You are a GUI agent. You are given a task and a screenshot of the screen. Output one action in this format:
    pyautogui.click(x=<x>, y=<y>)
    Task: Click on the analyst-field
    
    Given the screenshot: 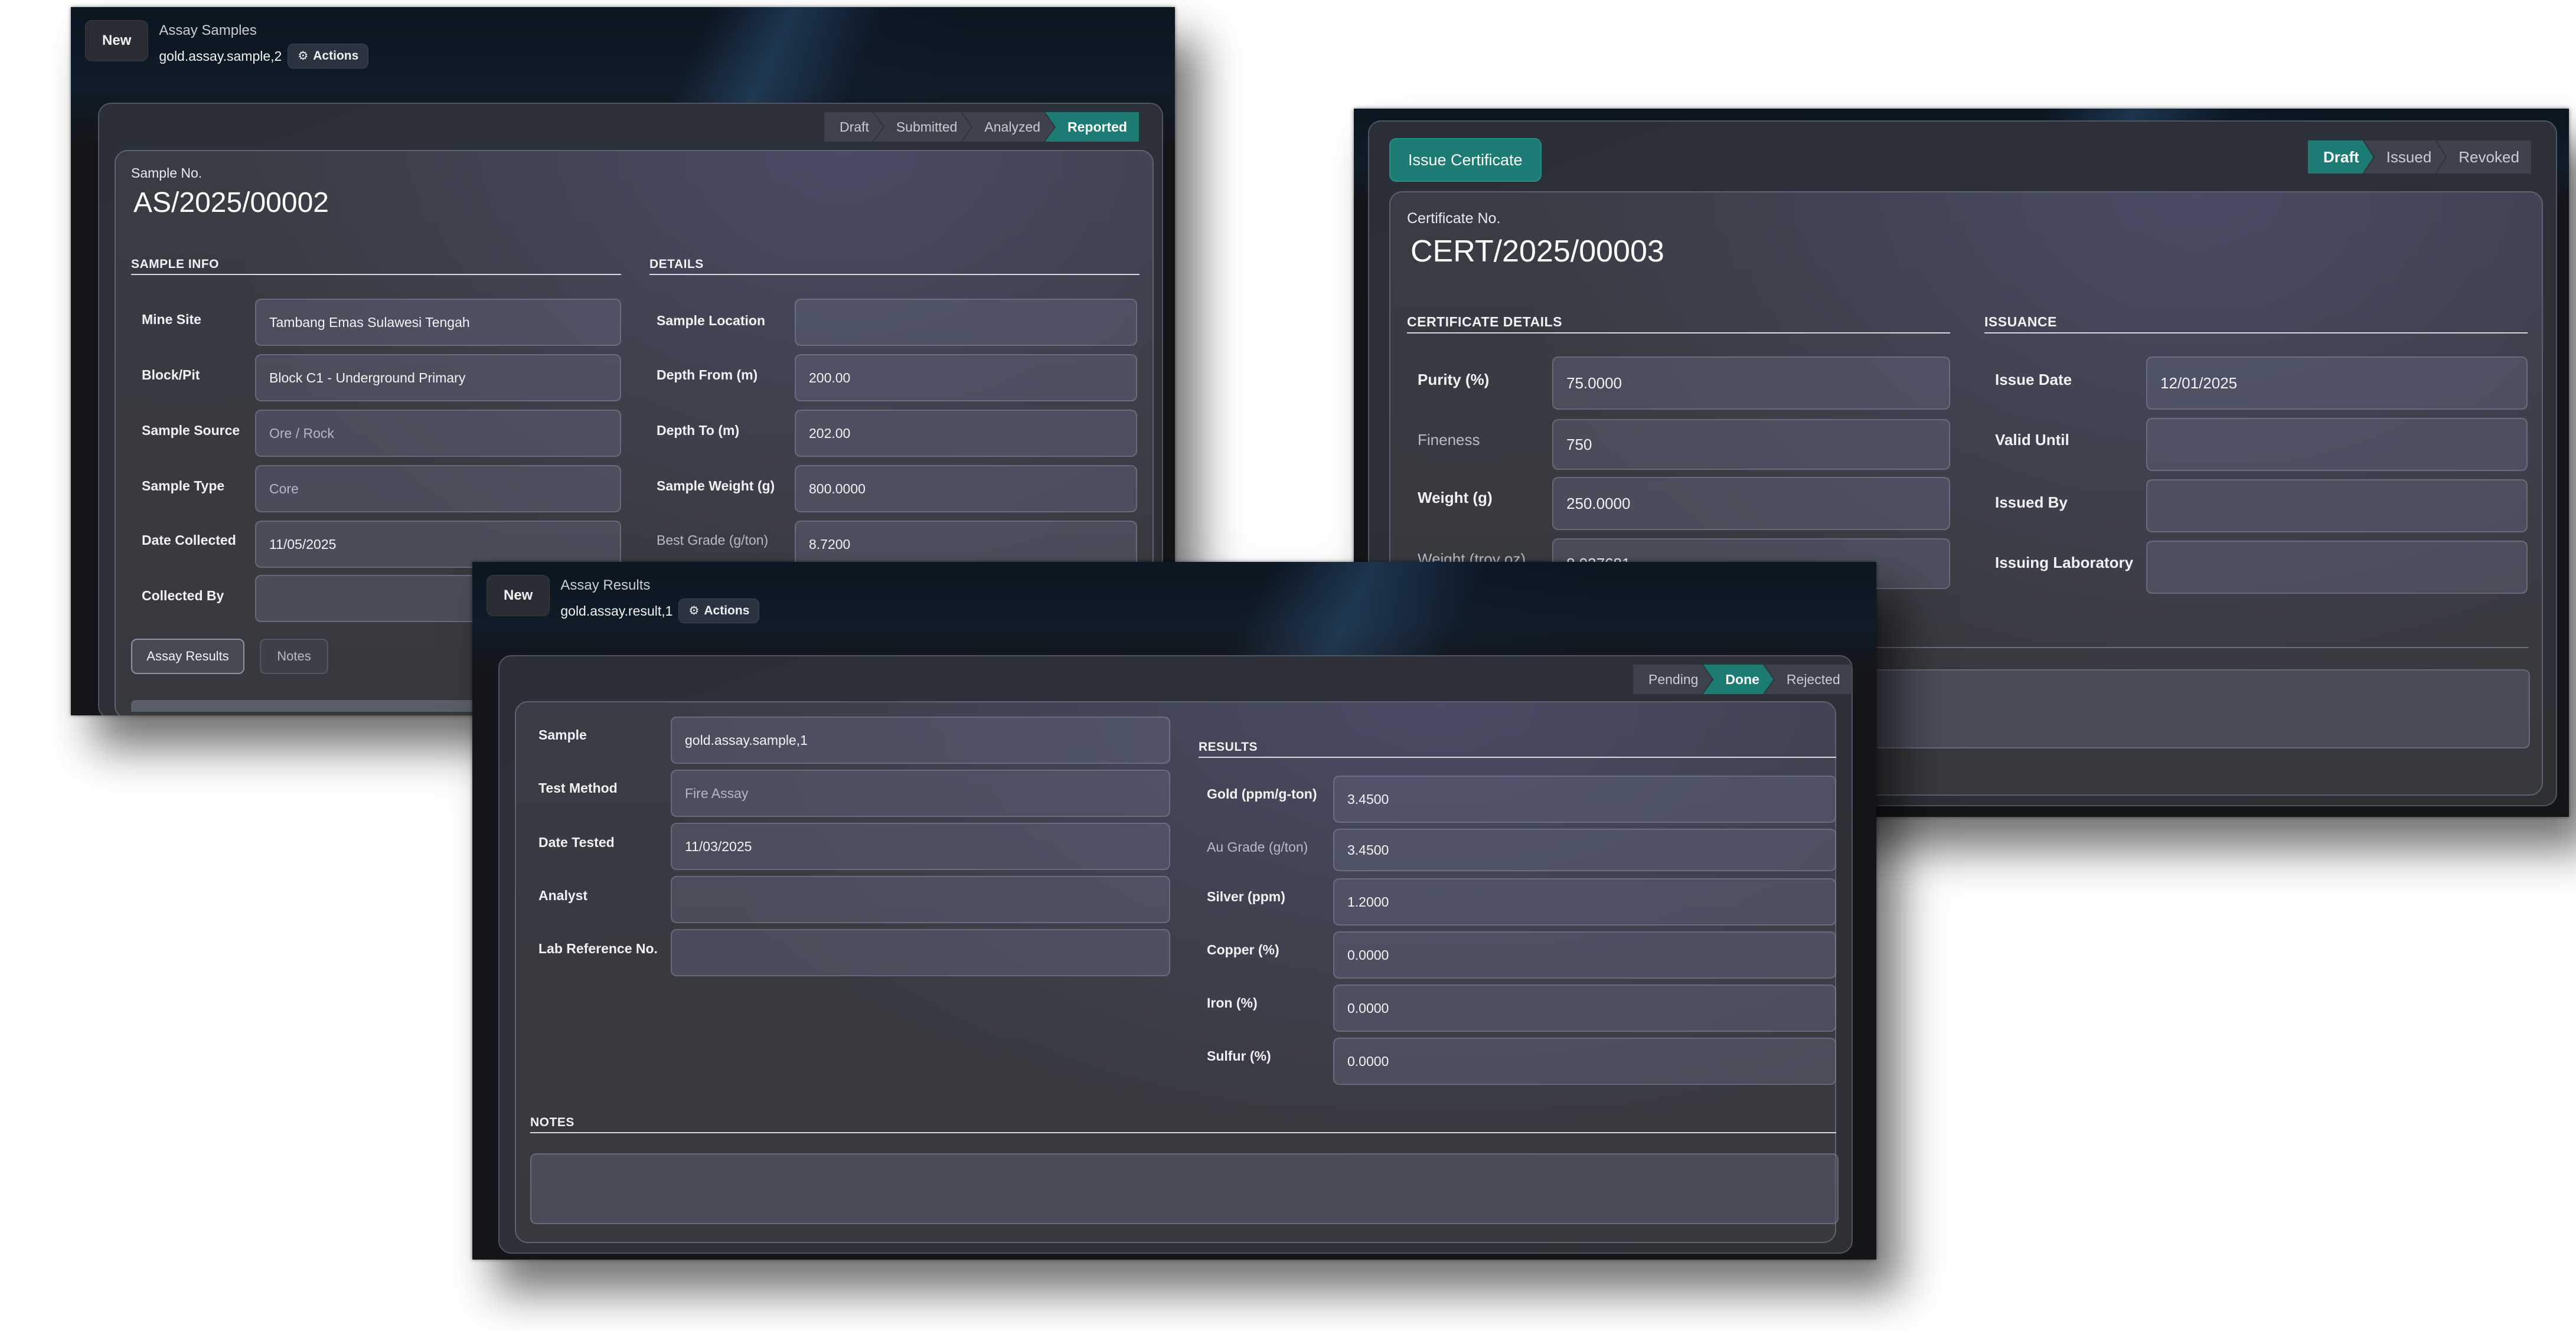 What is the action you would take?
    pyautogui.click(x=920, y=899)
    